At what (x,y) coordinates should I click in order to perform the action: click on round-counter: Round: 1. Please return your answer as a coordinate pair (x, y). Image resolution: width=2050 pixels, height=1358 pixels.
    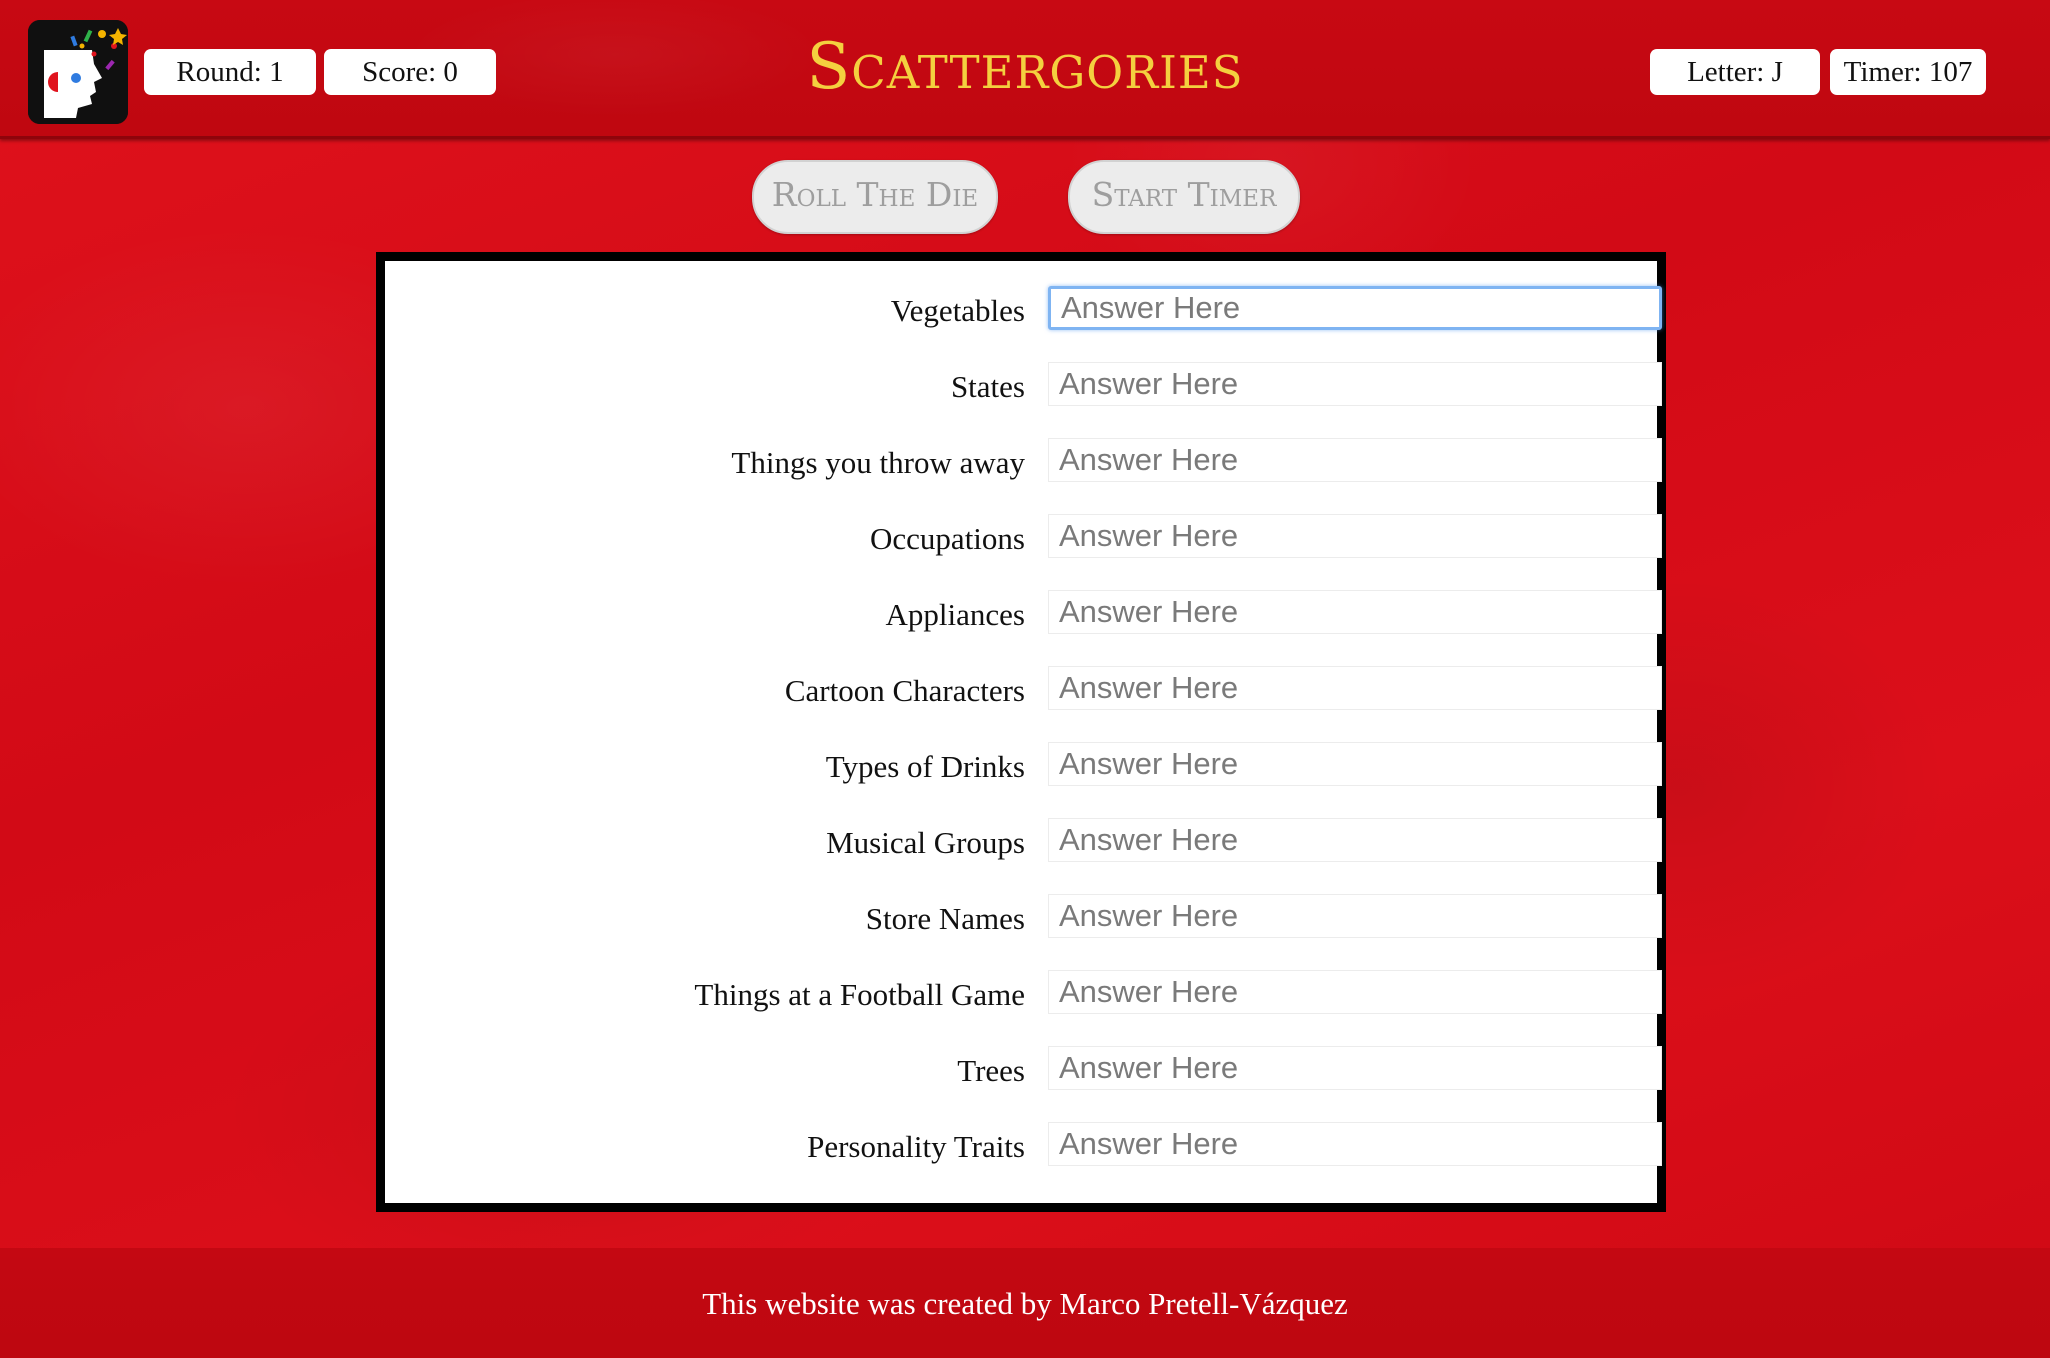
    Looking at the image, I should click on (230, 72).